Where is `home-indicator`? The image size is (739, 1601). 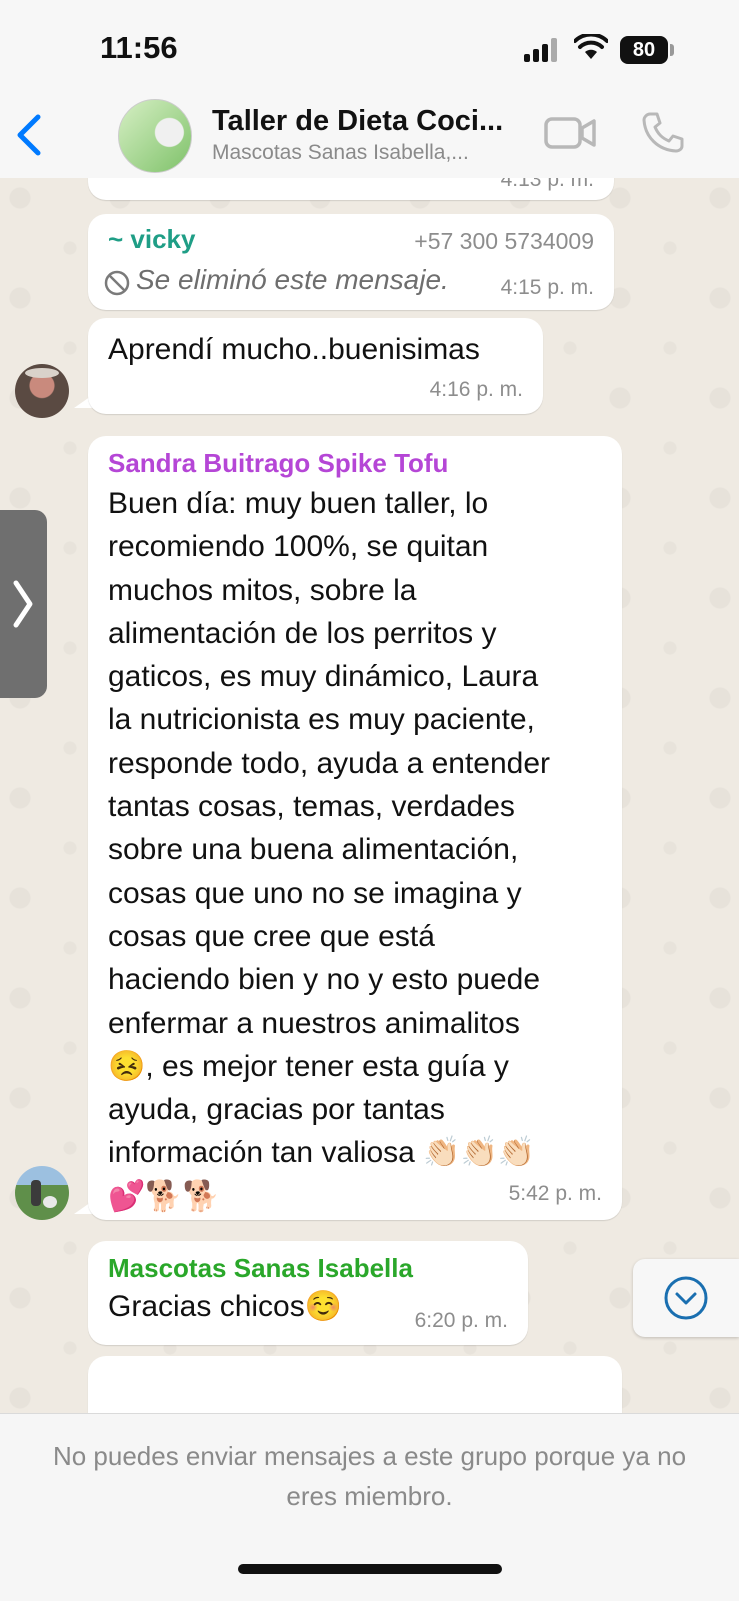 home-indicator is located at coordinates (370, 1569).